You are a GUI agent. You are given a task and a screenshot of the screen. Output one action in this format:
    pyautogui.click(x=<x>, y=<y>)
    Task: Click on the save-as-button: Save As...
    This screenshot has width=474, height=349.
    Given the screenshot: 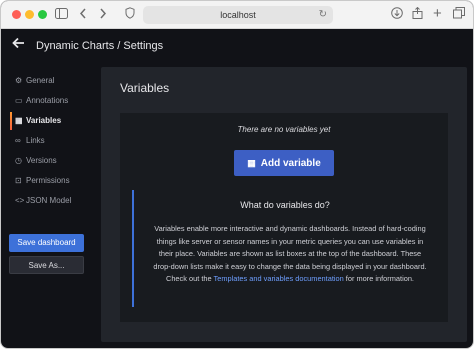 What is the action you would take?
    pyautogui.click(x=46, y=265)
    